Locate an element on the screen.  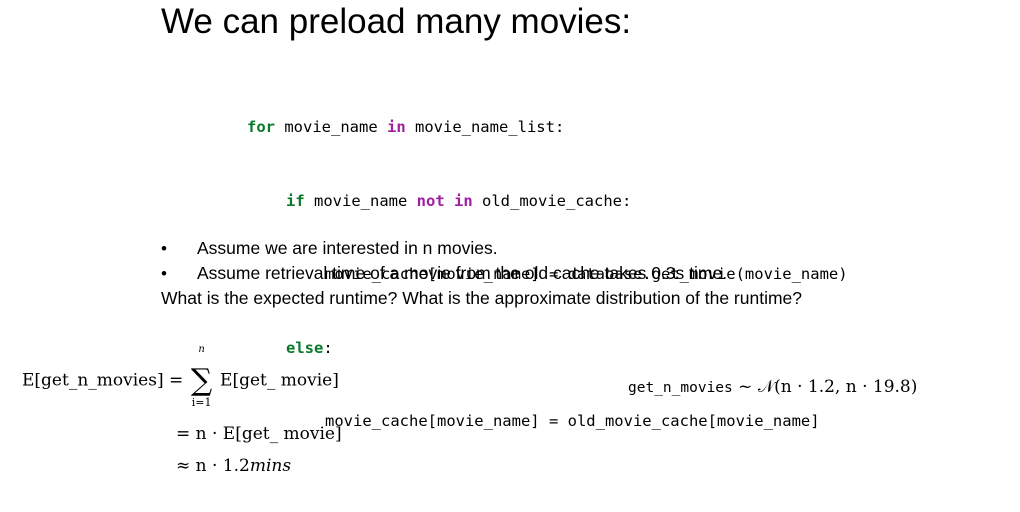
expectation-equation-line-2: = n · E[get_ movie] is located at coordinates (259, 434).